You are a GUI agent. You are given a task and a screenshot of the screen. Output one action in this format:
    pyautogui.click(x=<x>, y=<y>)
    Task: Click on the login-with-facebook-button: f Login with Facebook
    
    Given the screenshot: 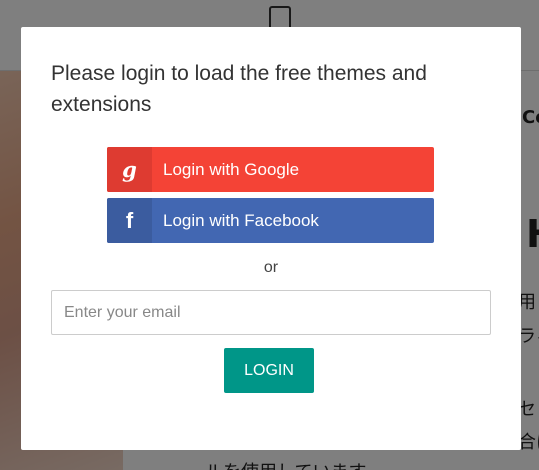 What is the action you would take?
    pyautogui.click(x=270, y=220)
    